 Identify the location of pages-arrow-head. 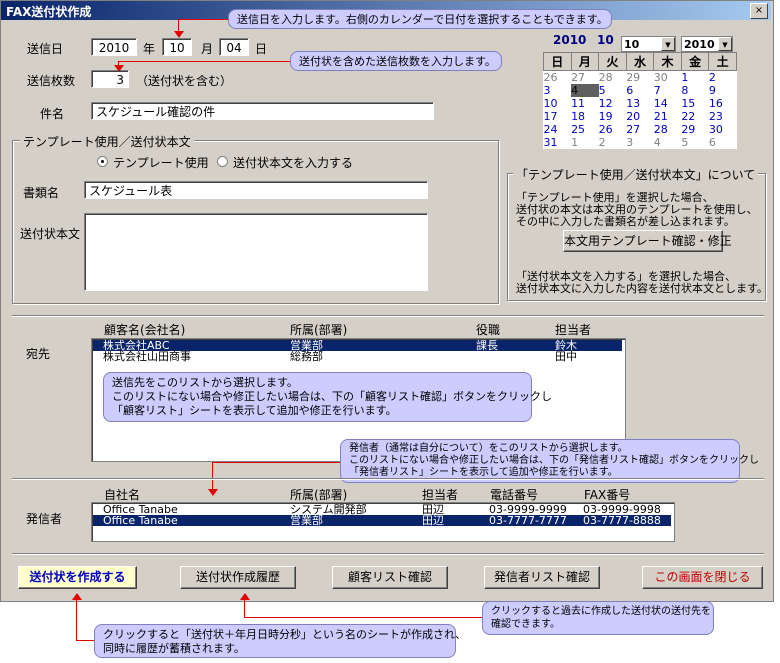
(119, 68).